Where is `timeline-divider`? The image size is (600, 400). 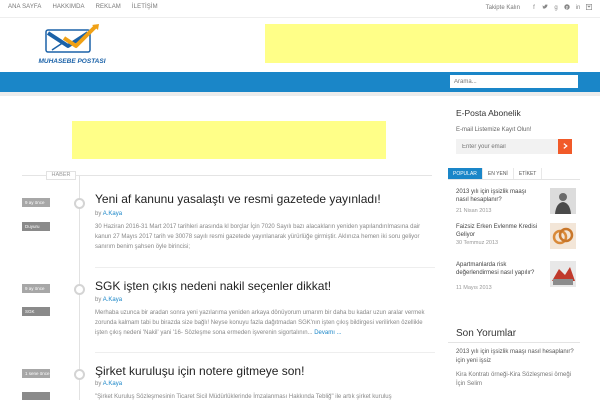
timeline-divider is located at coordinates (227, 175).